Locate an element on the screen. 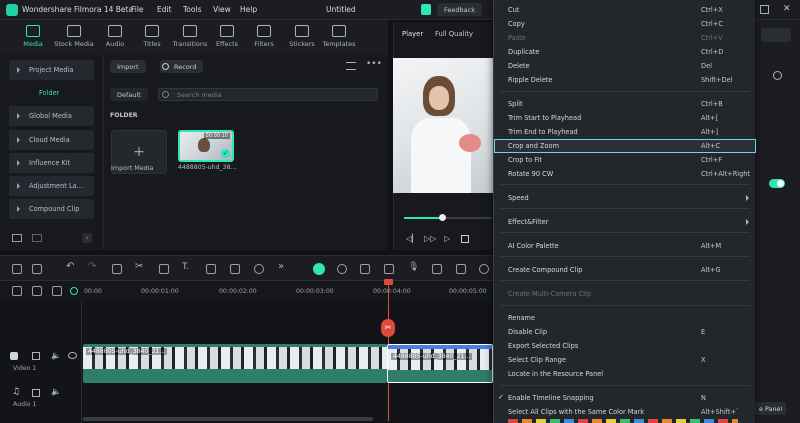 The image size is (800, 423). close-icon: ✕ is located at coordinates (787, 9).